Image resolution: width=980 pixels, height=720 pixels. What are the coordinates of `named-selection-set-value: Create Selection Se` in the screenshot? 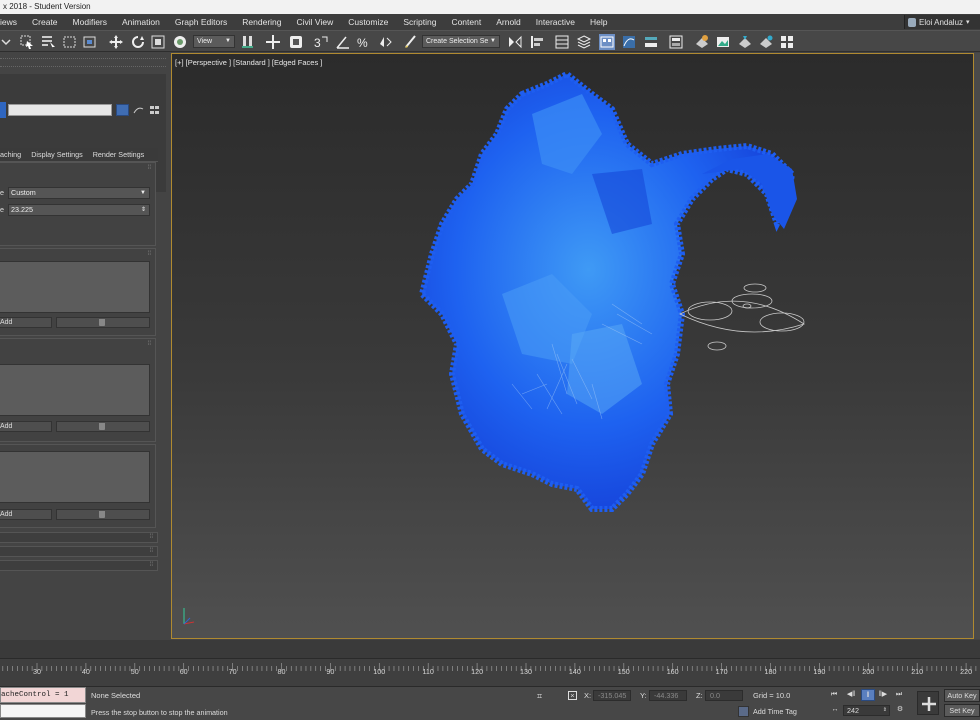 It's located at (457, 41).